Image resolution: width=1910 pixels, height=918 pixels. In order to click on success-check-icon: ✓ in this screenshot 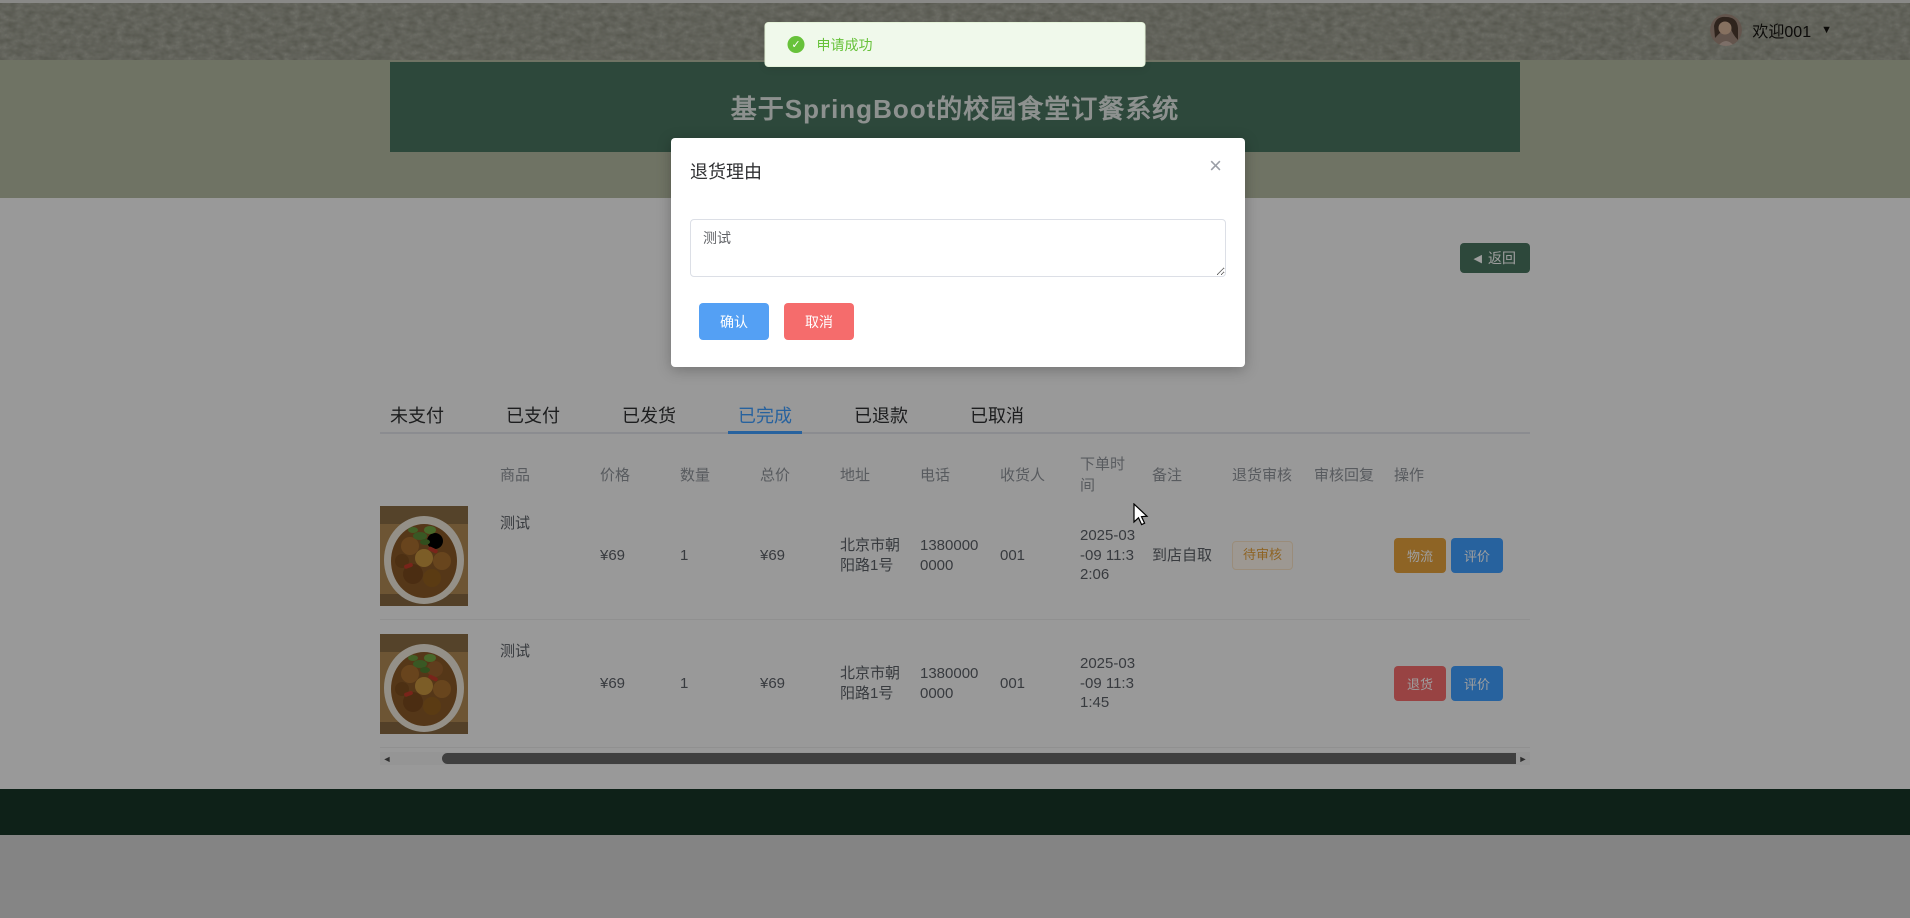, I will do `click(796, 44)`.